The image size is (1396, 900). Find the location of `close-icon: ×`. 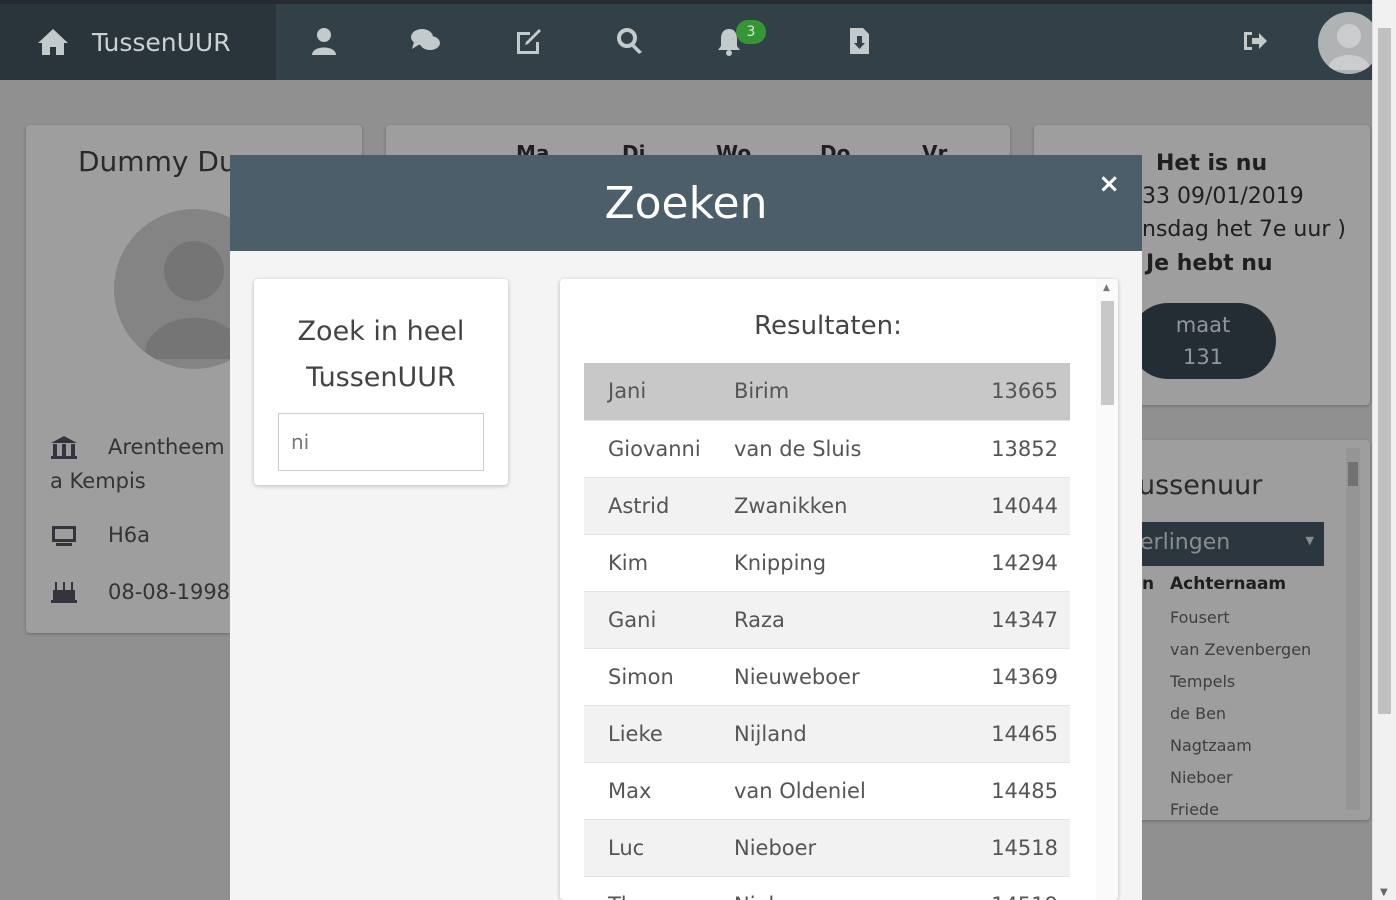

close-icon: × is located at coordinates (1109, 184).